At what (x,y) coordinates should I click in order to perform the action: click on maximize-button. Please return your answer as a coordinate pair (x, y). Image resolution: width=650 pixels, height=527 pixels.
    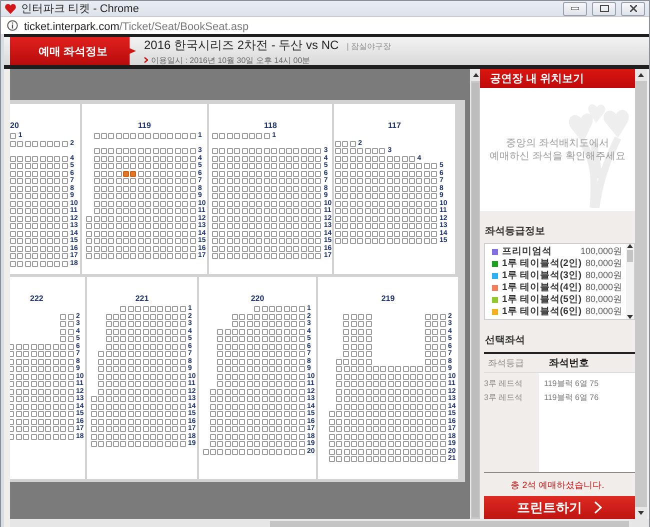
    Looking at the image, I should click on (604, 9).